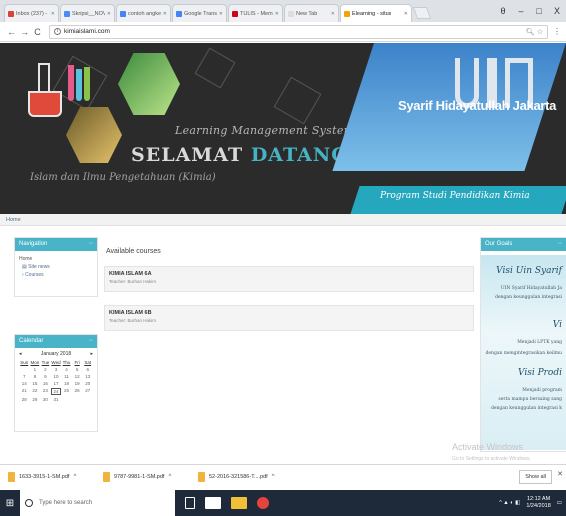 The width and height of the screenshot is (566, 516). What do you see at coordinates (20, 354) in the screenshot?
I see `prev-month-icon: ◂` at bounding box center [20, 354].